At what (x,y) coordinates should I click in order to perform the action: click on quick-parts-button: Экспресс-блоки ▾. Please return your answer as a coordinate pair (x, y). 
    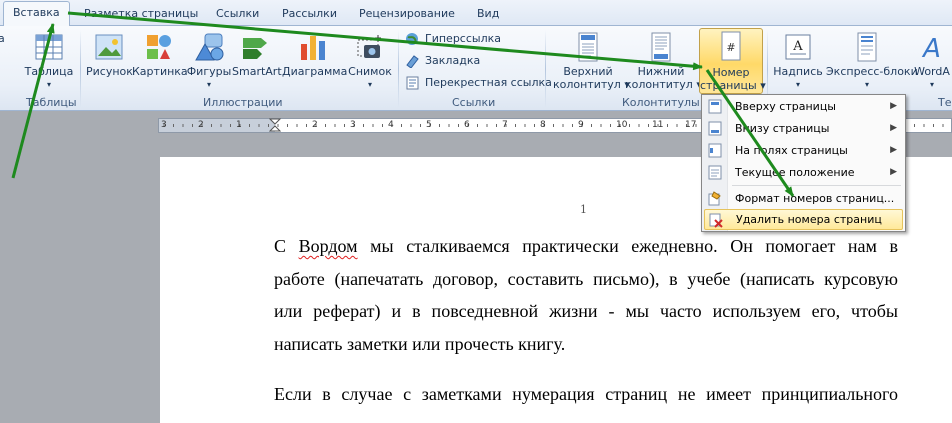
    Looking at the image, I should click on (872, 62).